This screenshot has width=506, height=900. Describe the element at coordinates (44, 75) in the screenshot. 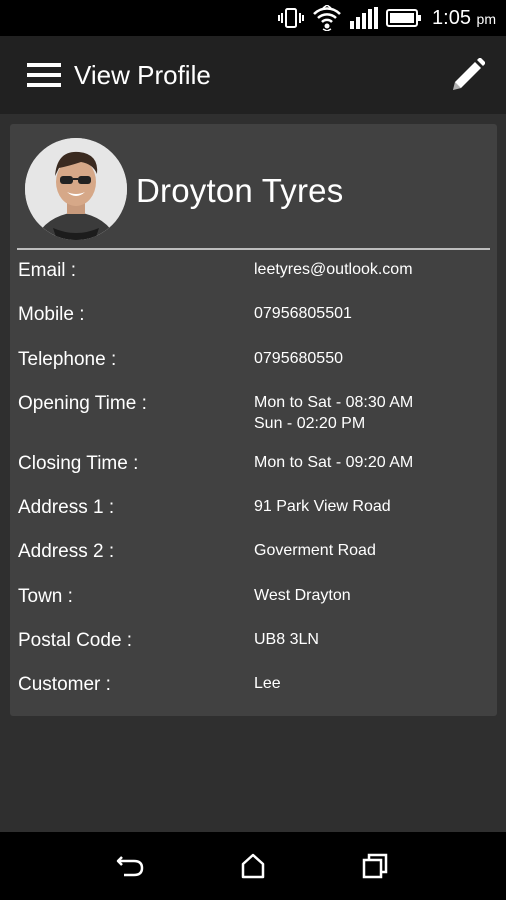

I see `hamburger-menu-icon` at that location.